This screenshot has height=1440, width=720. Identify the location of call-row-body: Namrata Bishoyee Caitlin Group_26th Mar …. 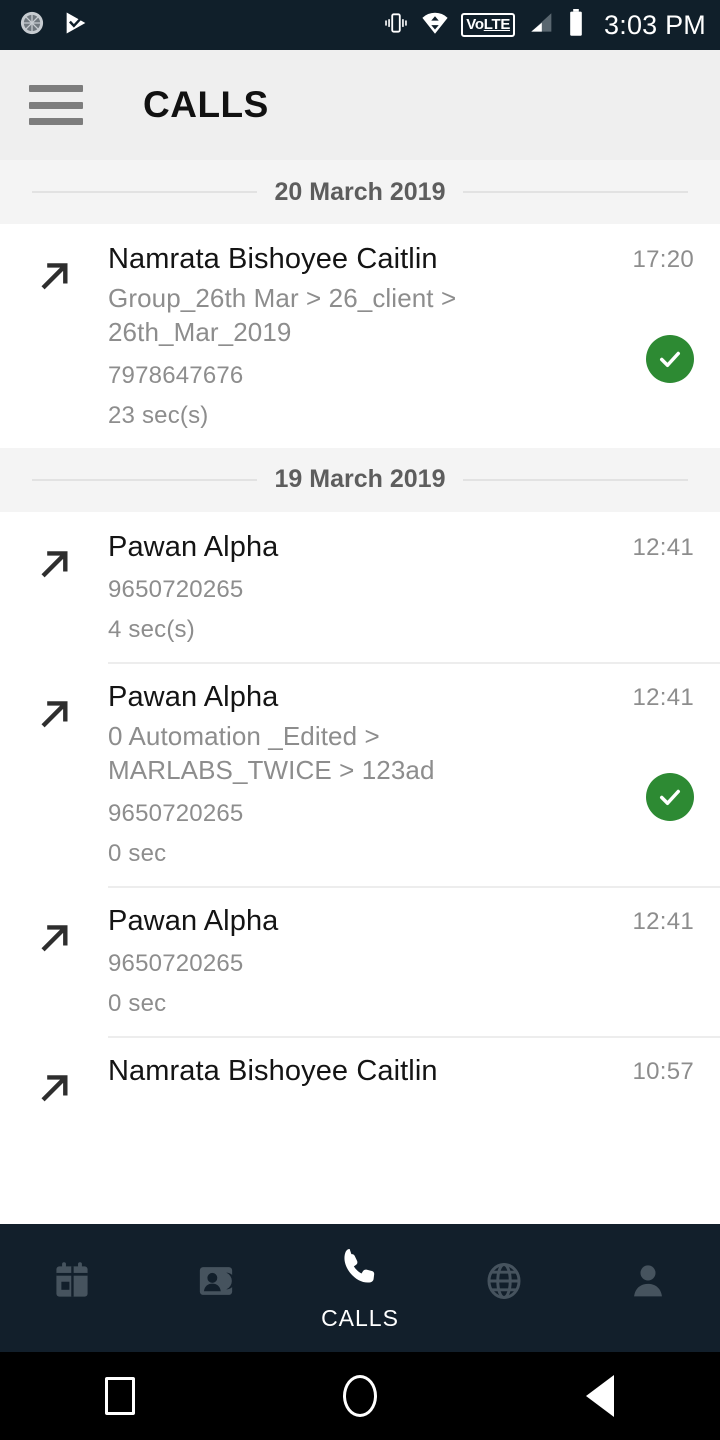
(341, 336).